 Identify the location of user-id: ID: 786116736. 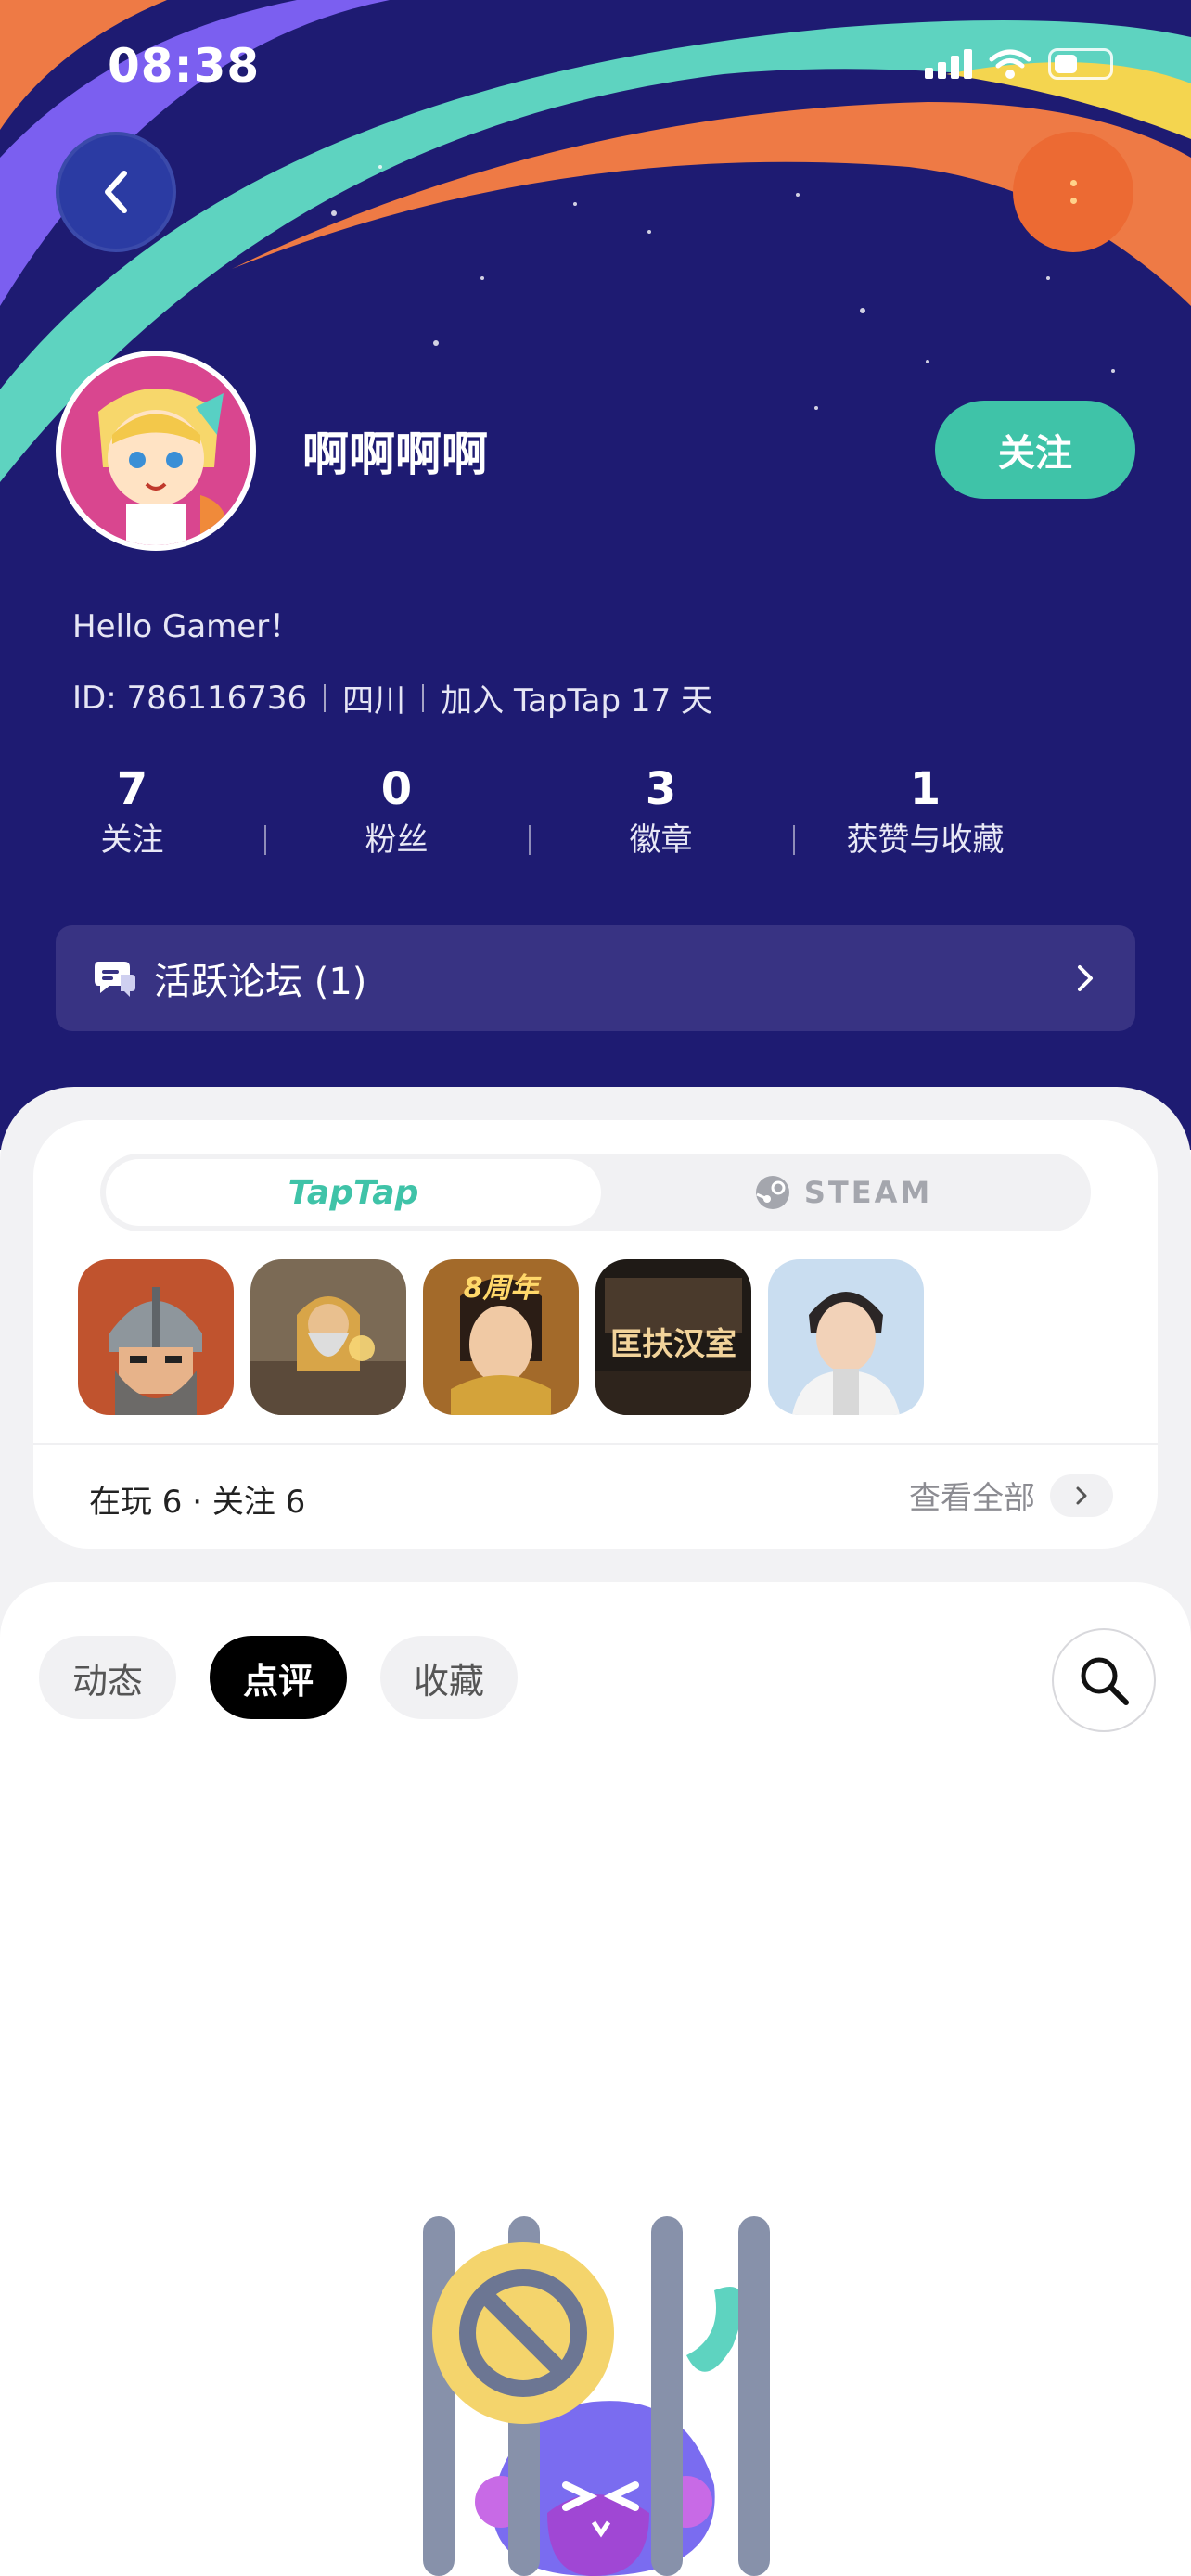
(190, 698).